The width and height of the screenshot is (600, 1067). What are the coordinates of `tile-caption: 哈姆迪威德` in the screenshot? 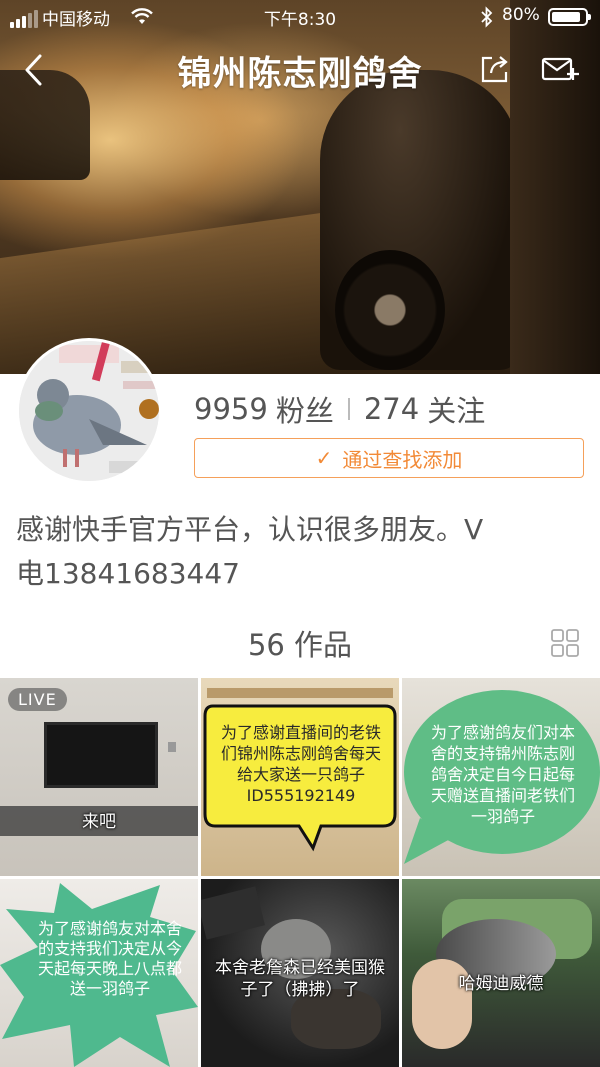 It's located at (501, 984).